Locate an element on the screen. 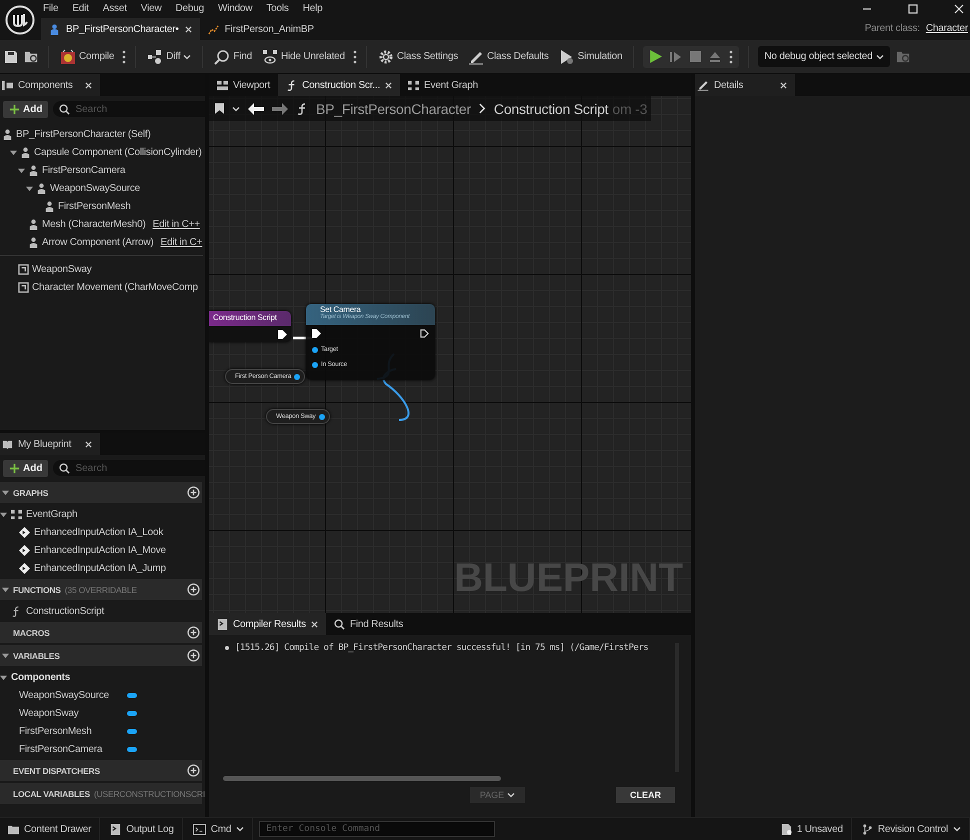  toolbar-button: Compile is located at coordinates (87, 56).